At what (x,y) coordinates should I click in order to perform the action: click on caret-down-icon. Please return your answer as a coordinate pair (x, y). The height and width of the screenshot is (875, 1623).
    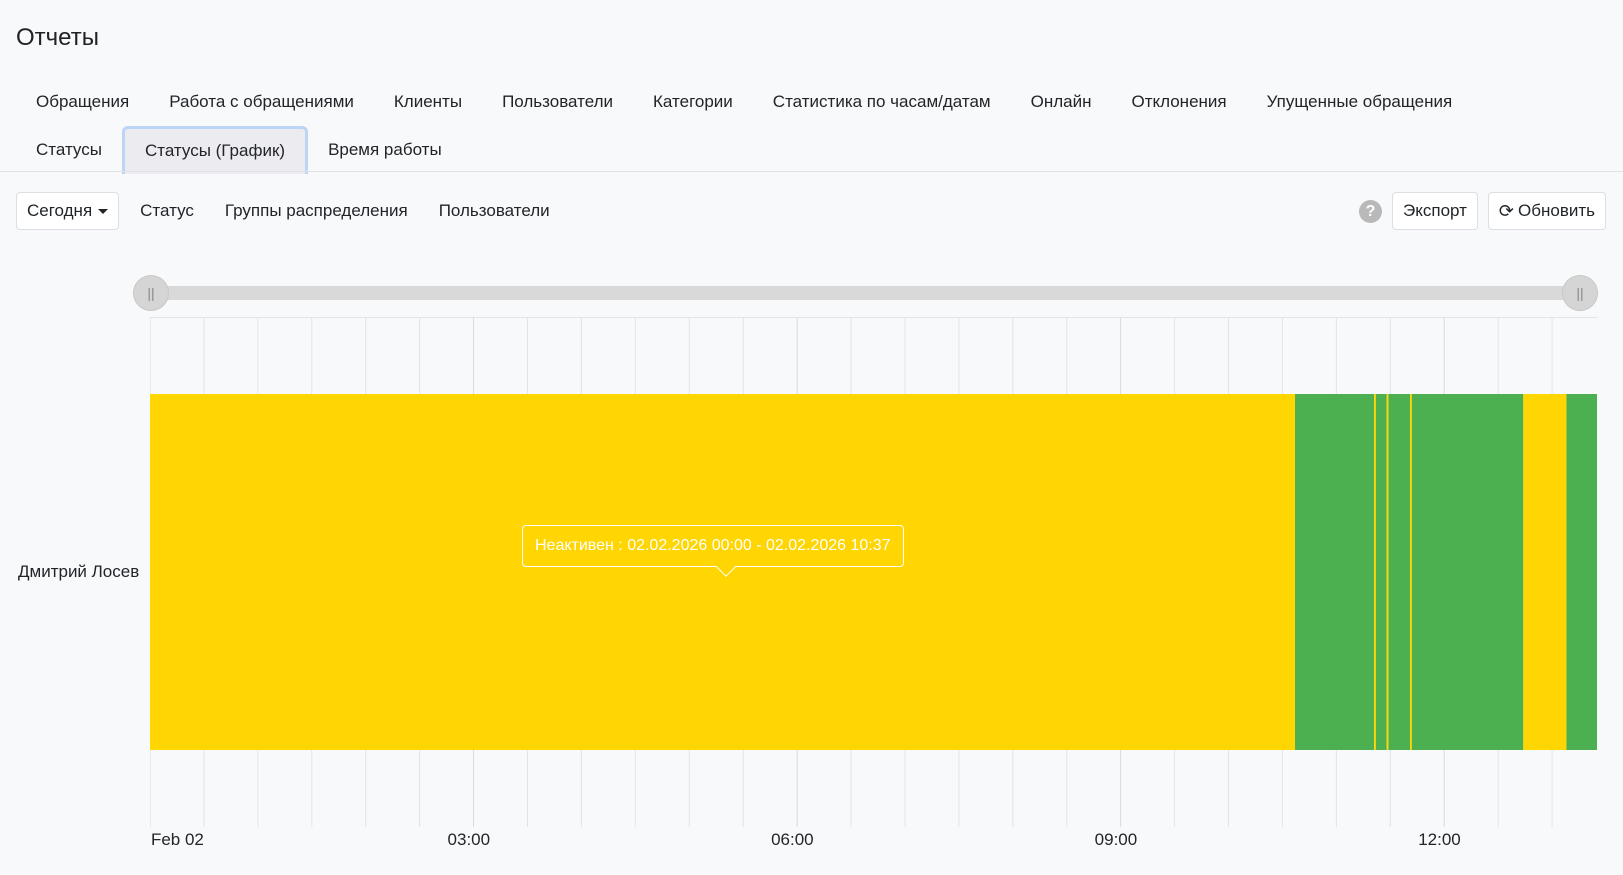
    Looking at the image, I should click on (103, 211).